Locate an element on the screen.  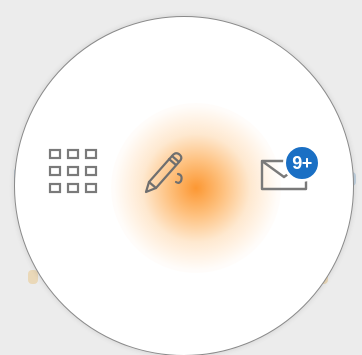
apps-button is located at coordinates (73, 171).